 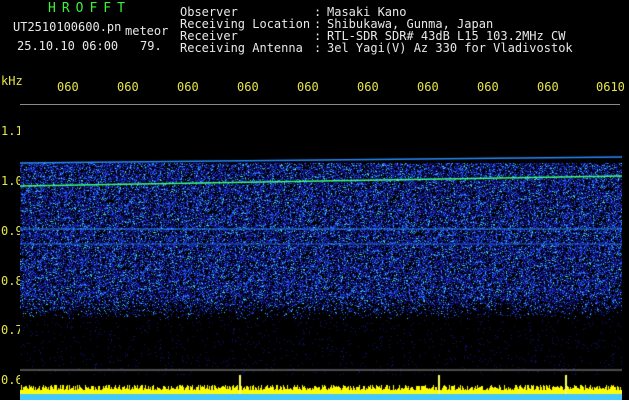 I want to click on antenna-value: 3el Yagi(V) Az 330 for Vladivostok, so click(x=450, y=48).